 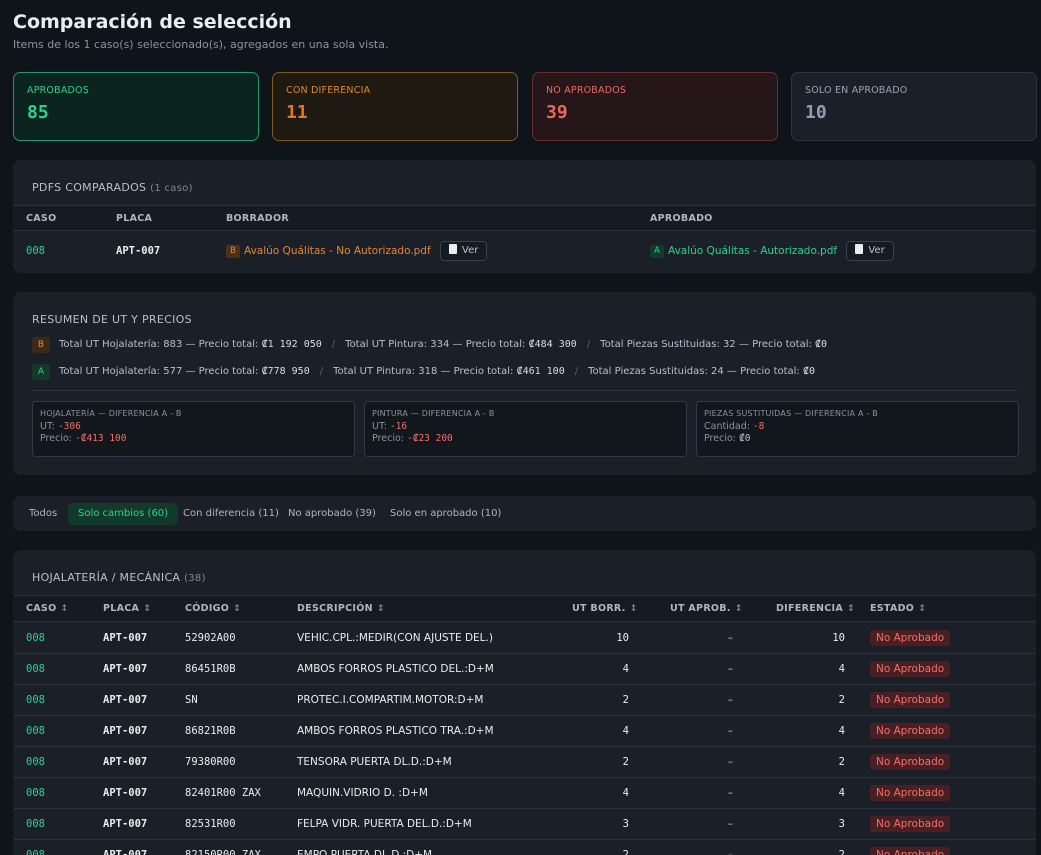 What do you see at coordinates (337, 251) in the screenshot?
I see `borrador-file-link: Avalúo Quálitas - No Autorizado.pdf` at bounding box center [337, 251].